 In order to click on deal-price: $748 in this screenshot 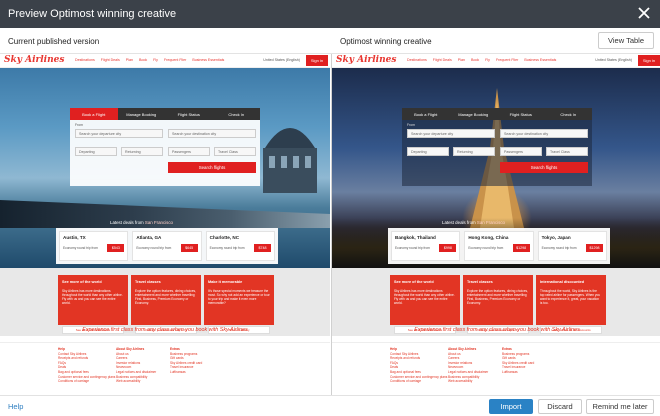, I will do `click(262, 248)`.